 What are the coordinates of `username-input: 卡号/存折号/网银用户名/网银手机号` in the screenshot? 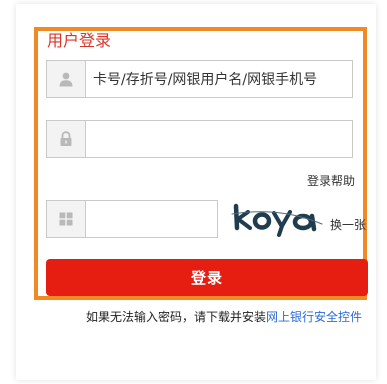 It's located at (219, 79).